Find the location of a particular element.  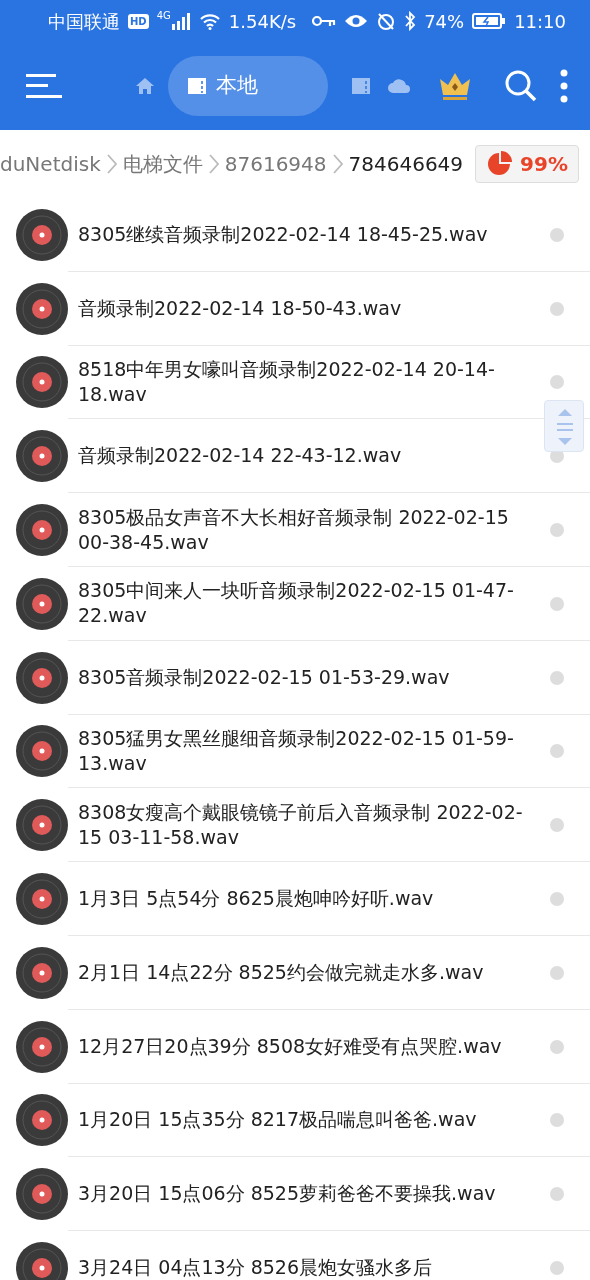

wifi-icon is located at coordinates (209, 21).